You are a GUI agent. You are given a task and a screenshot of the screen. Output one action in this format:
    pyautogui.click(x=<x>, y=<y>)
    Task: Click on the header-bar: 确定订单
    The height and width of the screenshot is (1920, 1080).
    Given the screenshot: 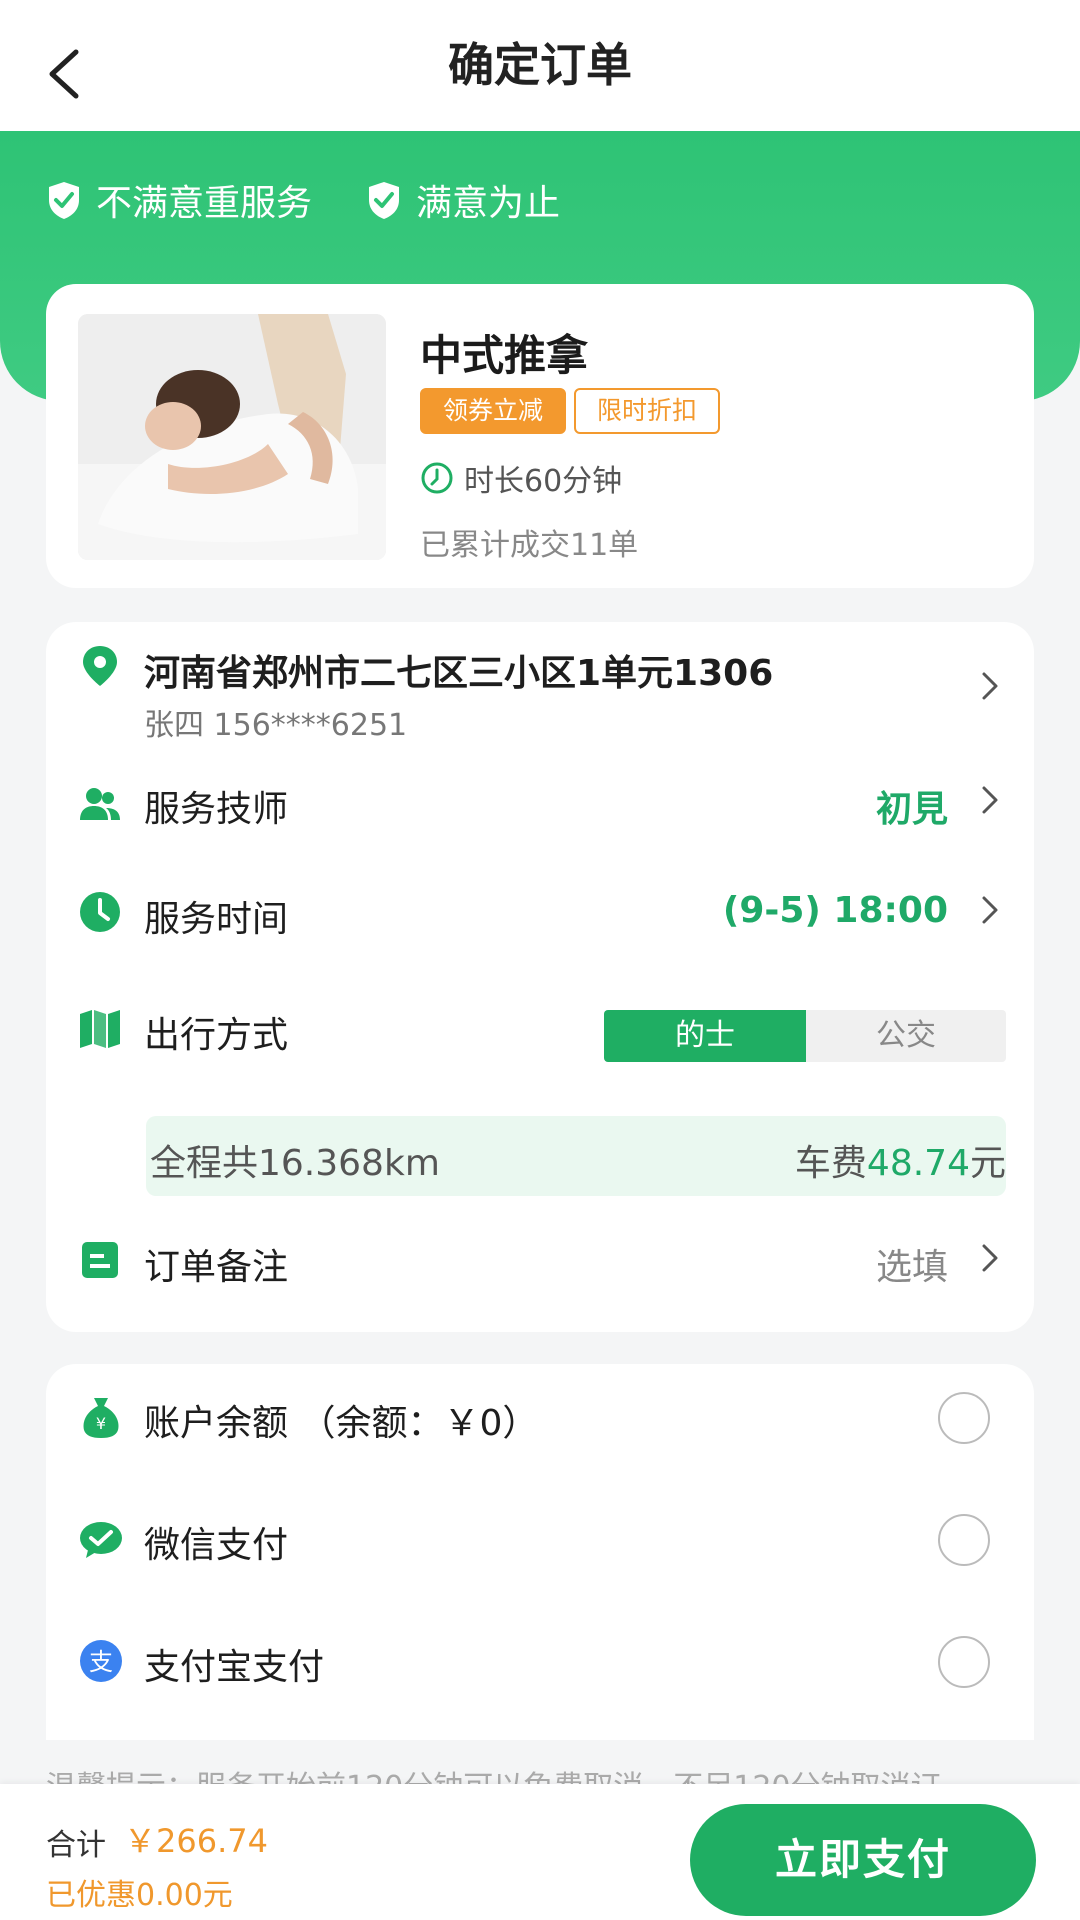 What is the action you would take?
    pyautogui.click(x=540, y=65)
    